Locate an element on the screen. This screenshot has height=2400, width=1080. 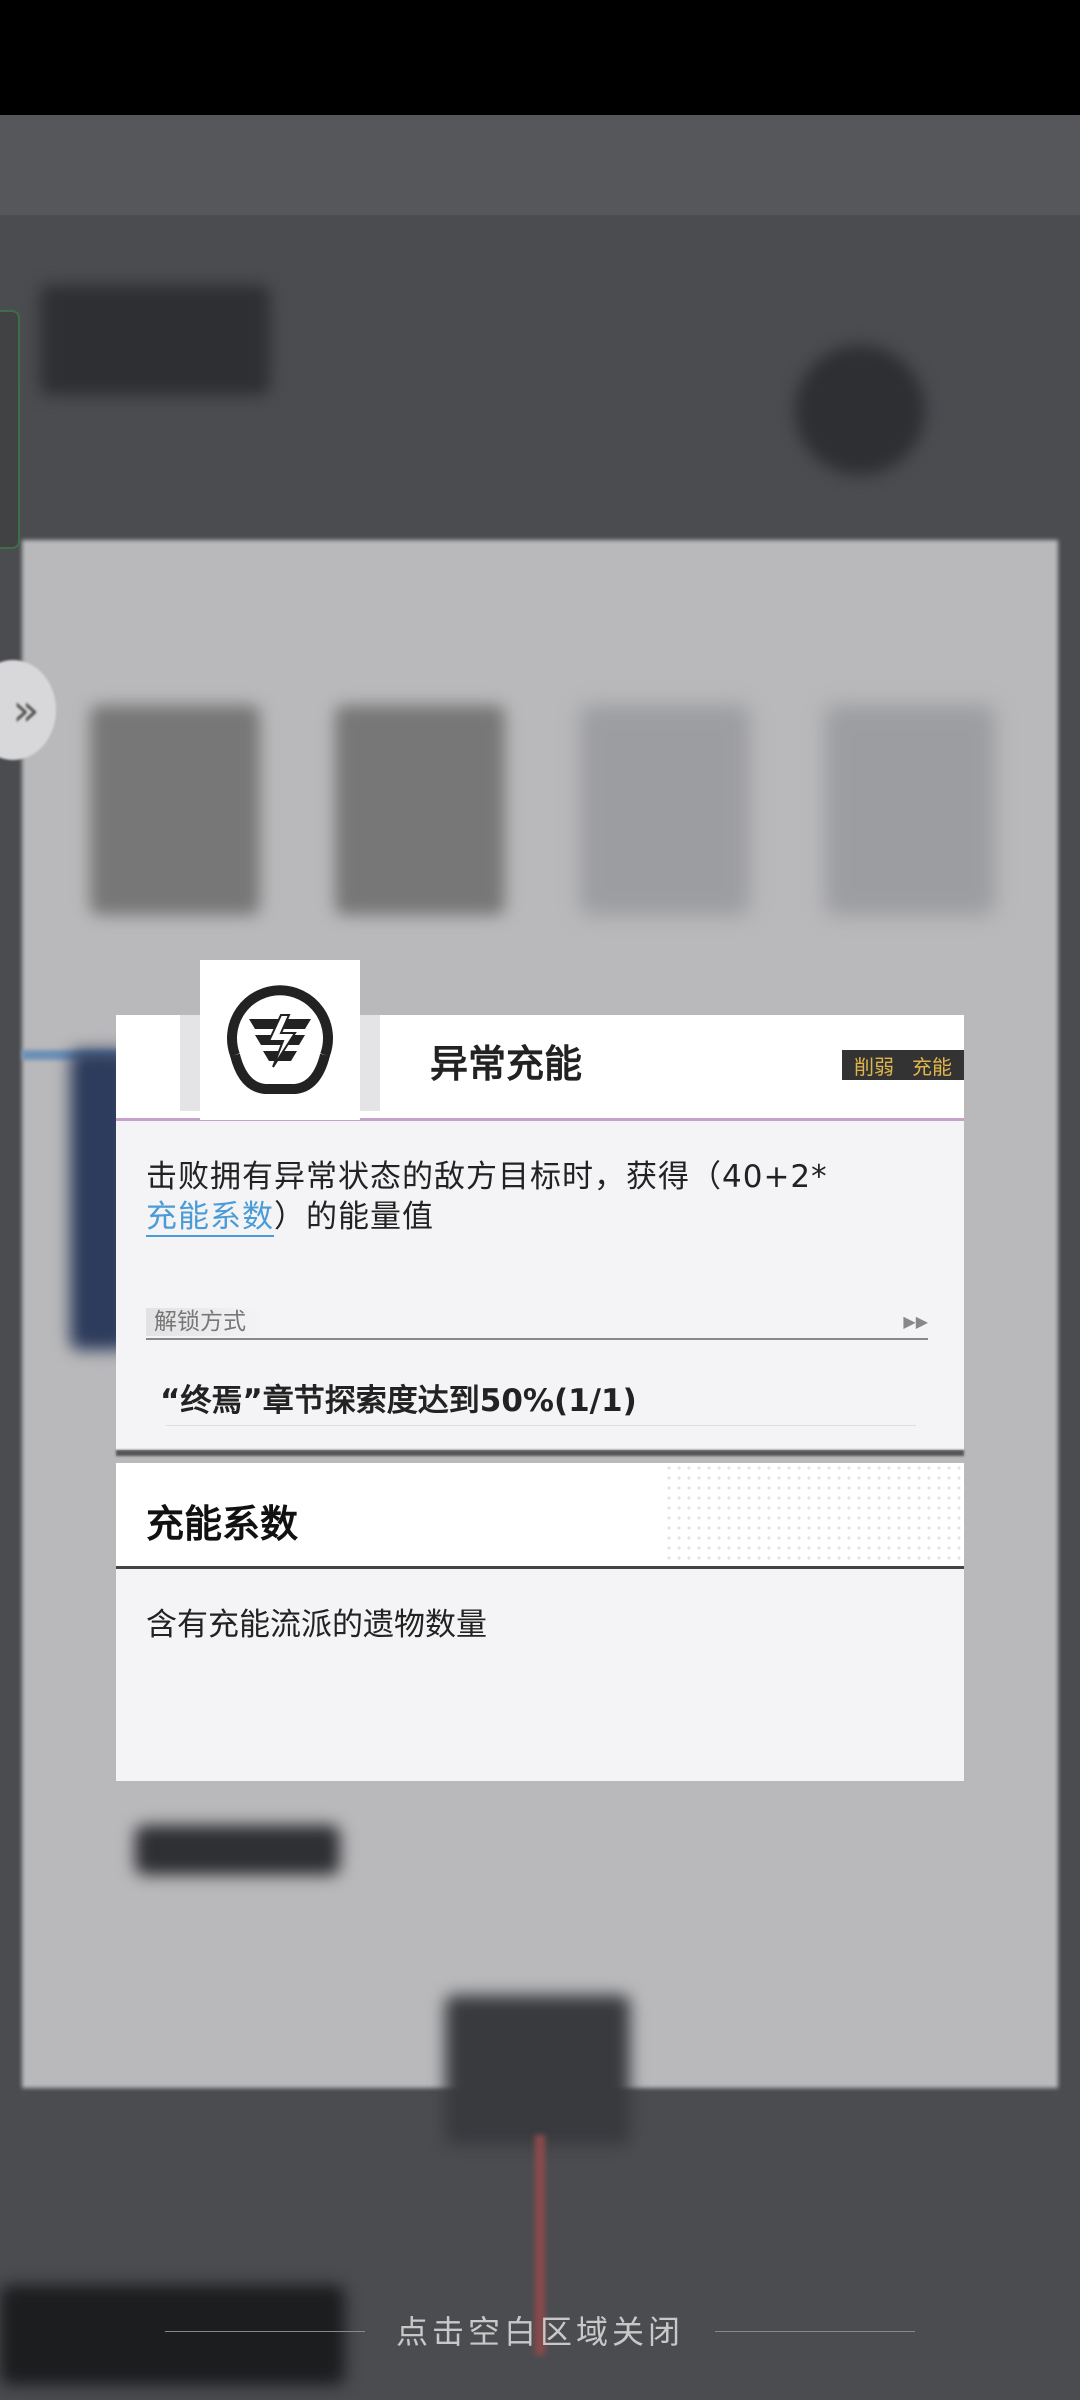
divider-left is located at coordinates (265, 2331).